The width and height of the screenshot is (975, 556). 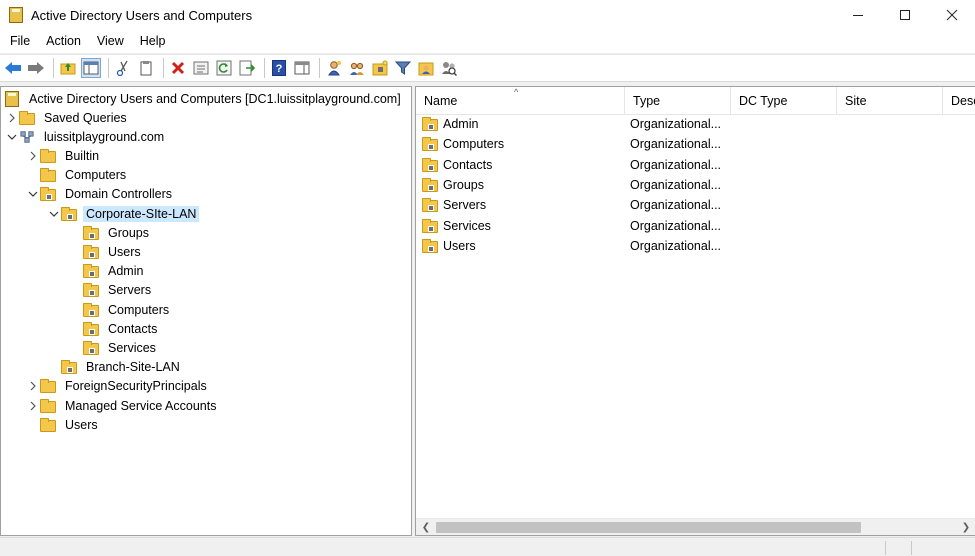 I want to click on new-user-button, so click(x=334, y=68).